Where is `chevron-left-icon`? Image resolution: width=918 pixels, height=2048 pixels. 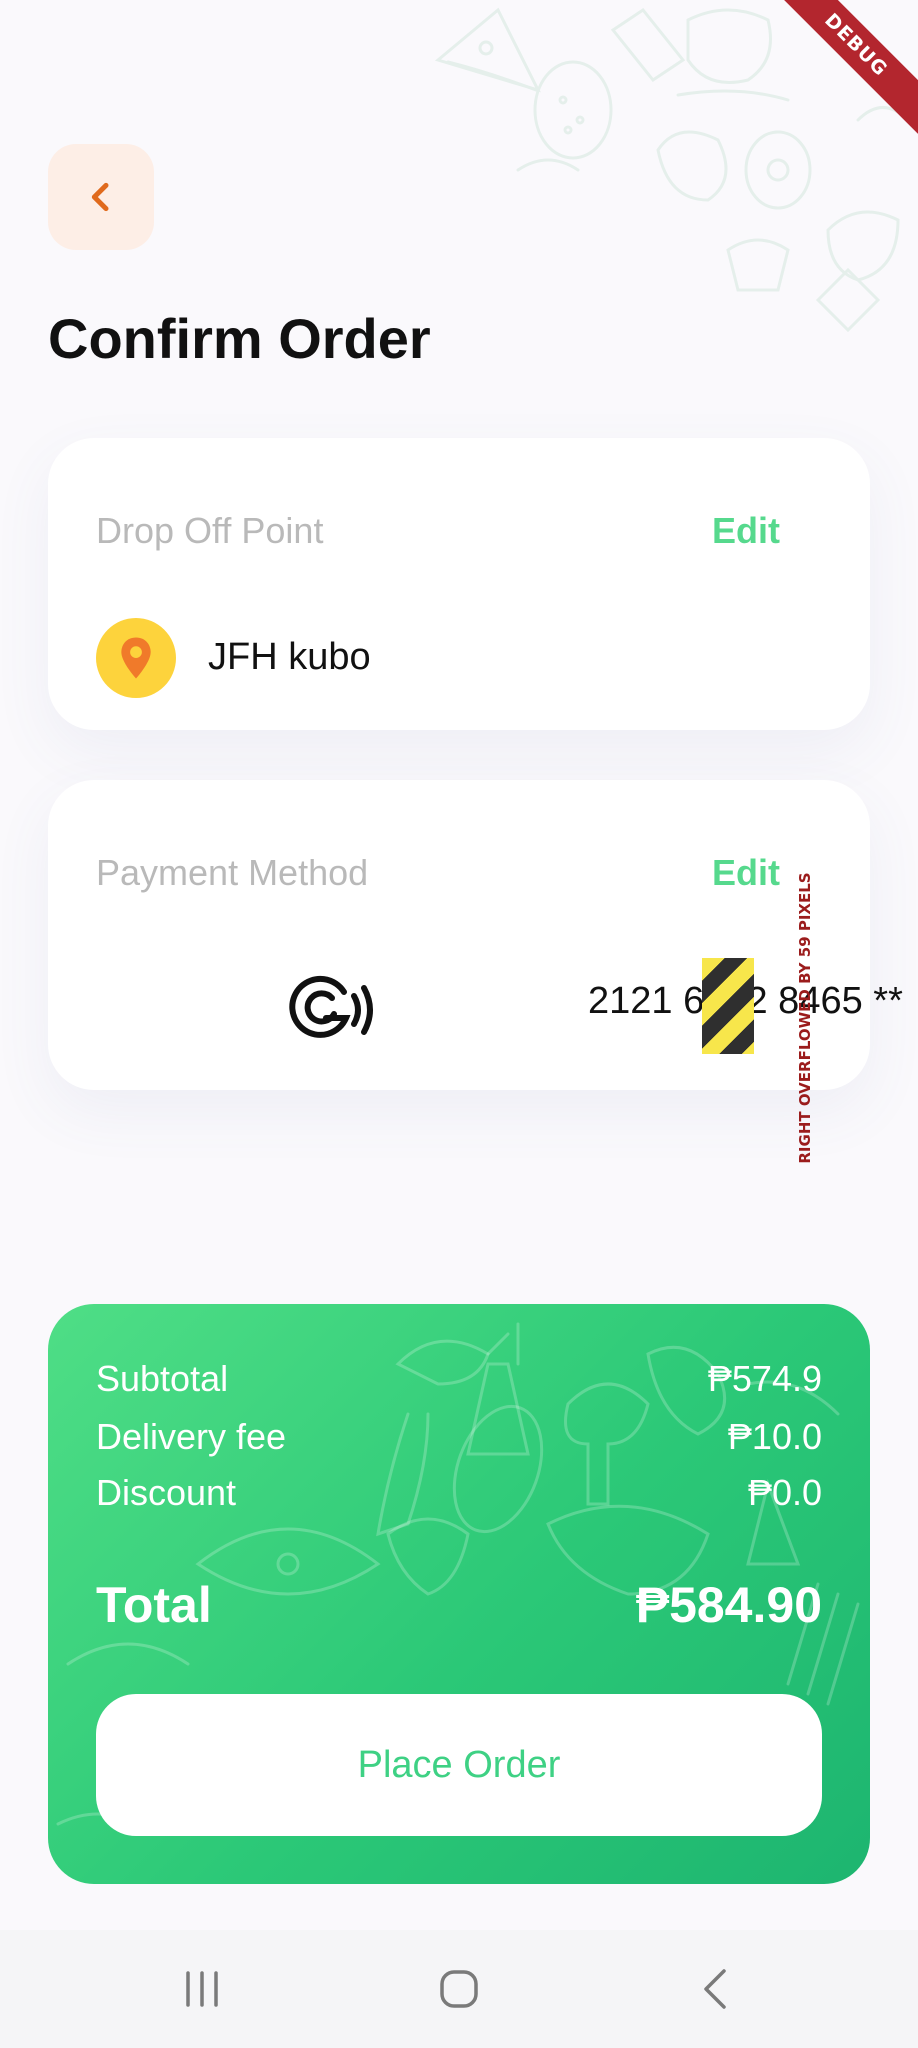 chevron-left-icon is located at coordinates (100, 197).